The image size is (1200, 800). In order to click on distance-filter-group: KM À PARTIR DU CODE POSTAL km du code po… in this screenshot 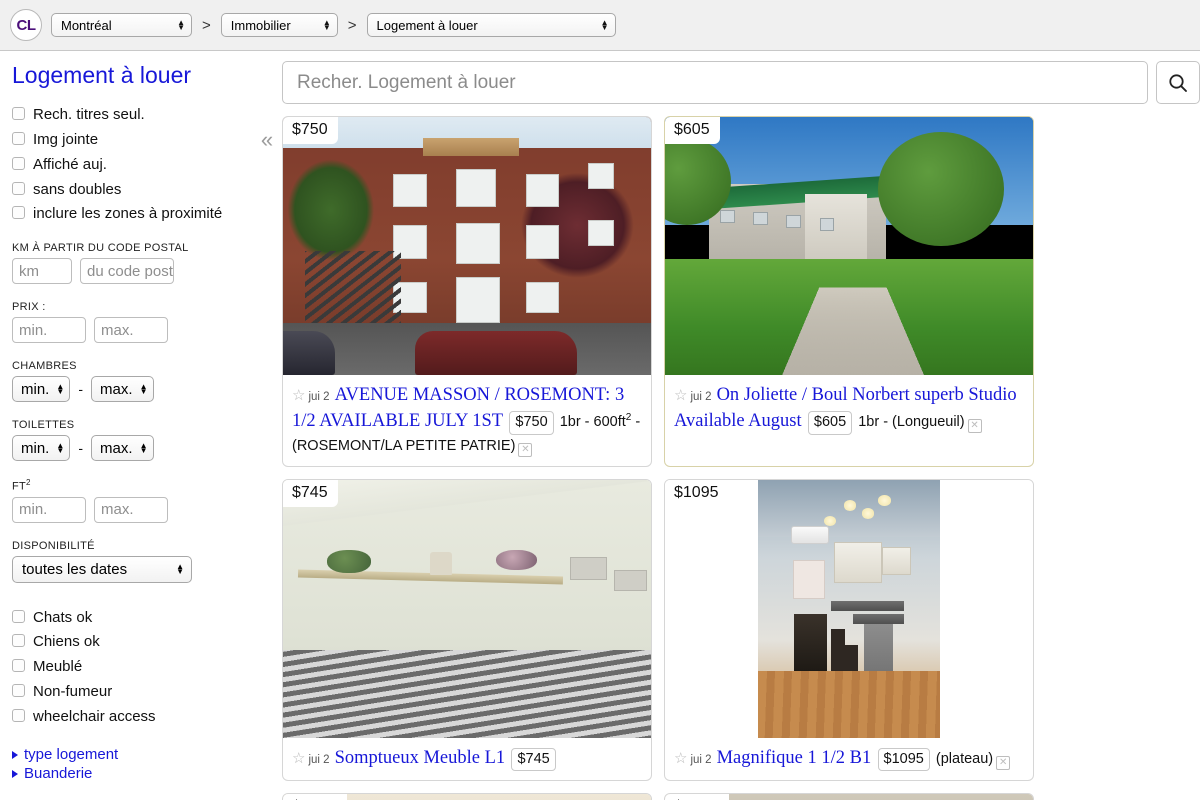, I will do `click(127, 263)`.